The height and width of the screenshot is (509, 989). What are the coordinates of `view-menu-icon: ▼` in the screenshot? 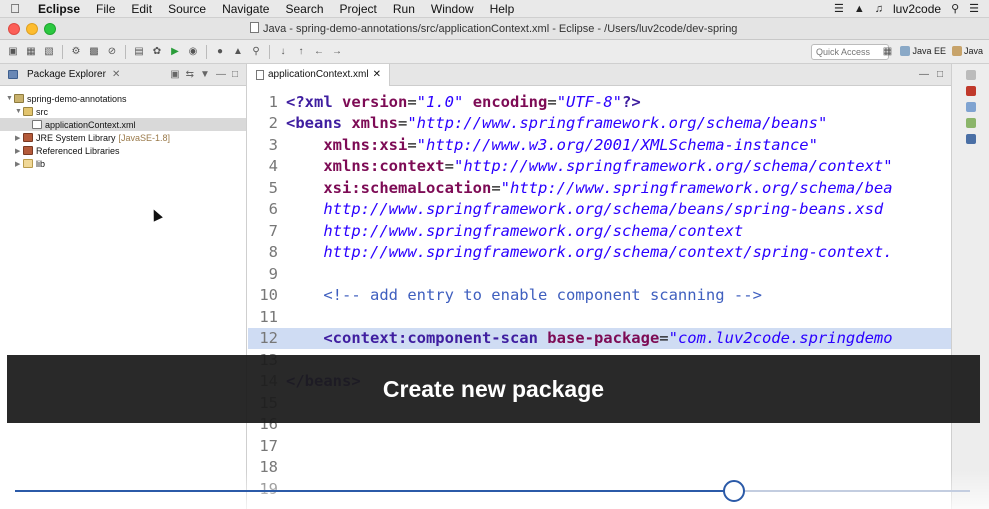 It's located at (205, 74).